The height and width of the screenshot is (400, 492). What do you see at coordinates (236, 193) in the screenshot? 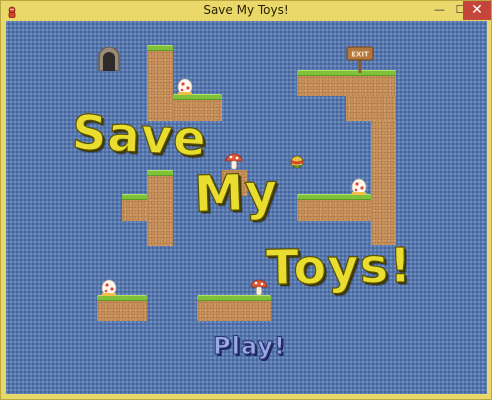
I see `title-word-my: My` at bounding box center [236, 193].